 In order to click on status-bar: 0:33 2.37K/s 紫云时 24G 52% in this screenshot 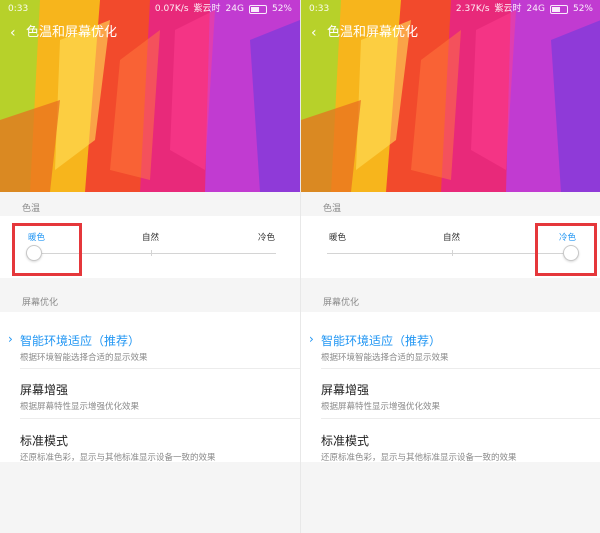, I will do `click(450, 9)`.